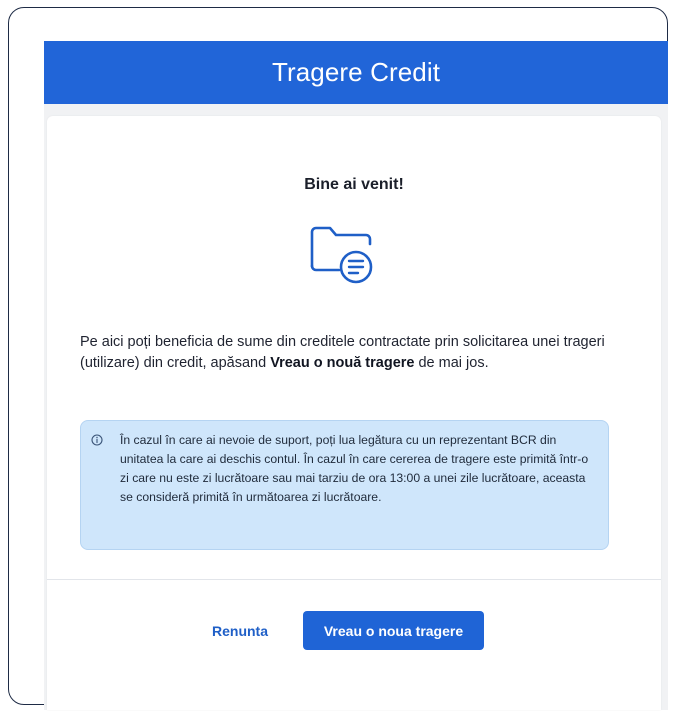 The height and width of the screenshot is (711, 674). I want to click on card-divider, so click(354, 579).